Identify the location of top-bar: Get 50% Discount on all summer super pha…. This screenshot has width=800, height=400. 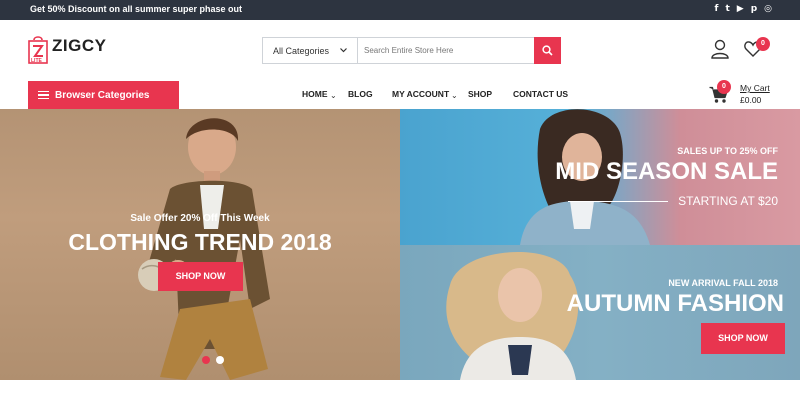
(400, 10).